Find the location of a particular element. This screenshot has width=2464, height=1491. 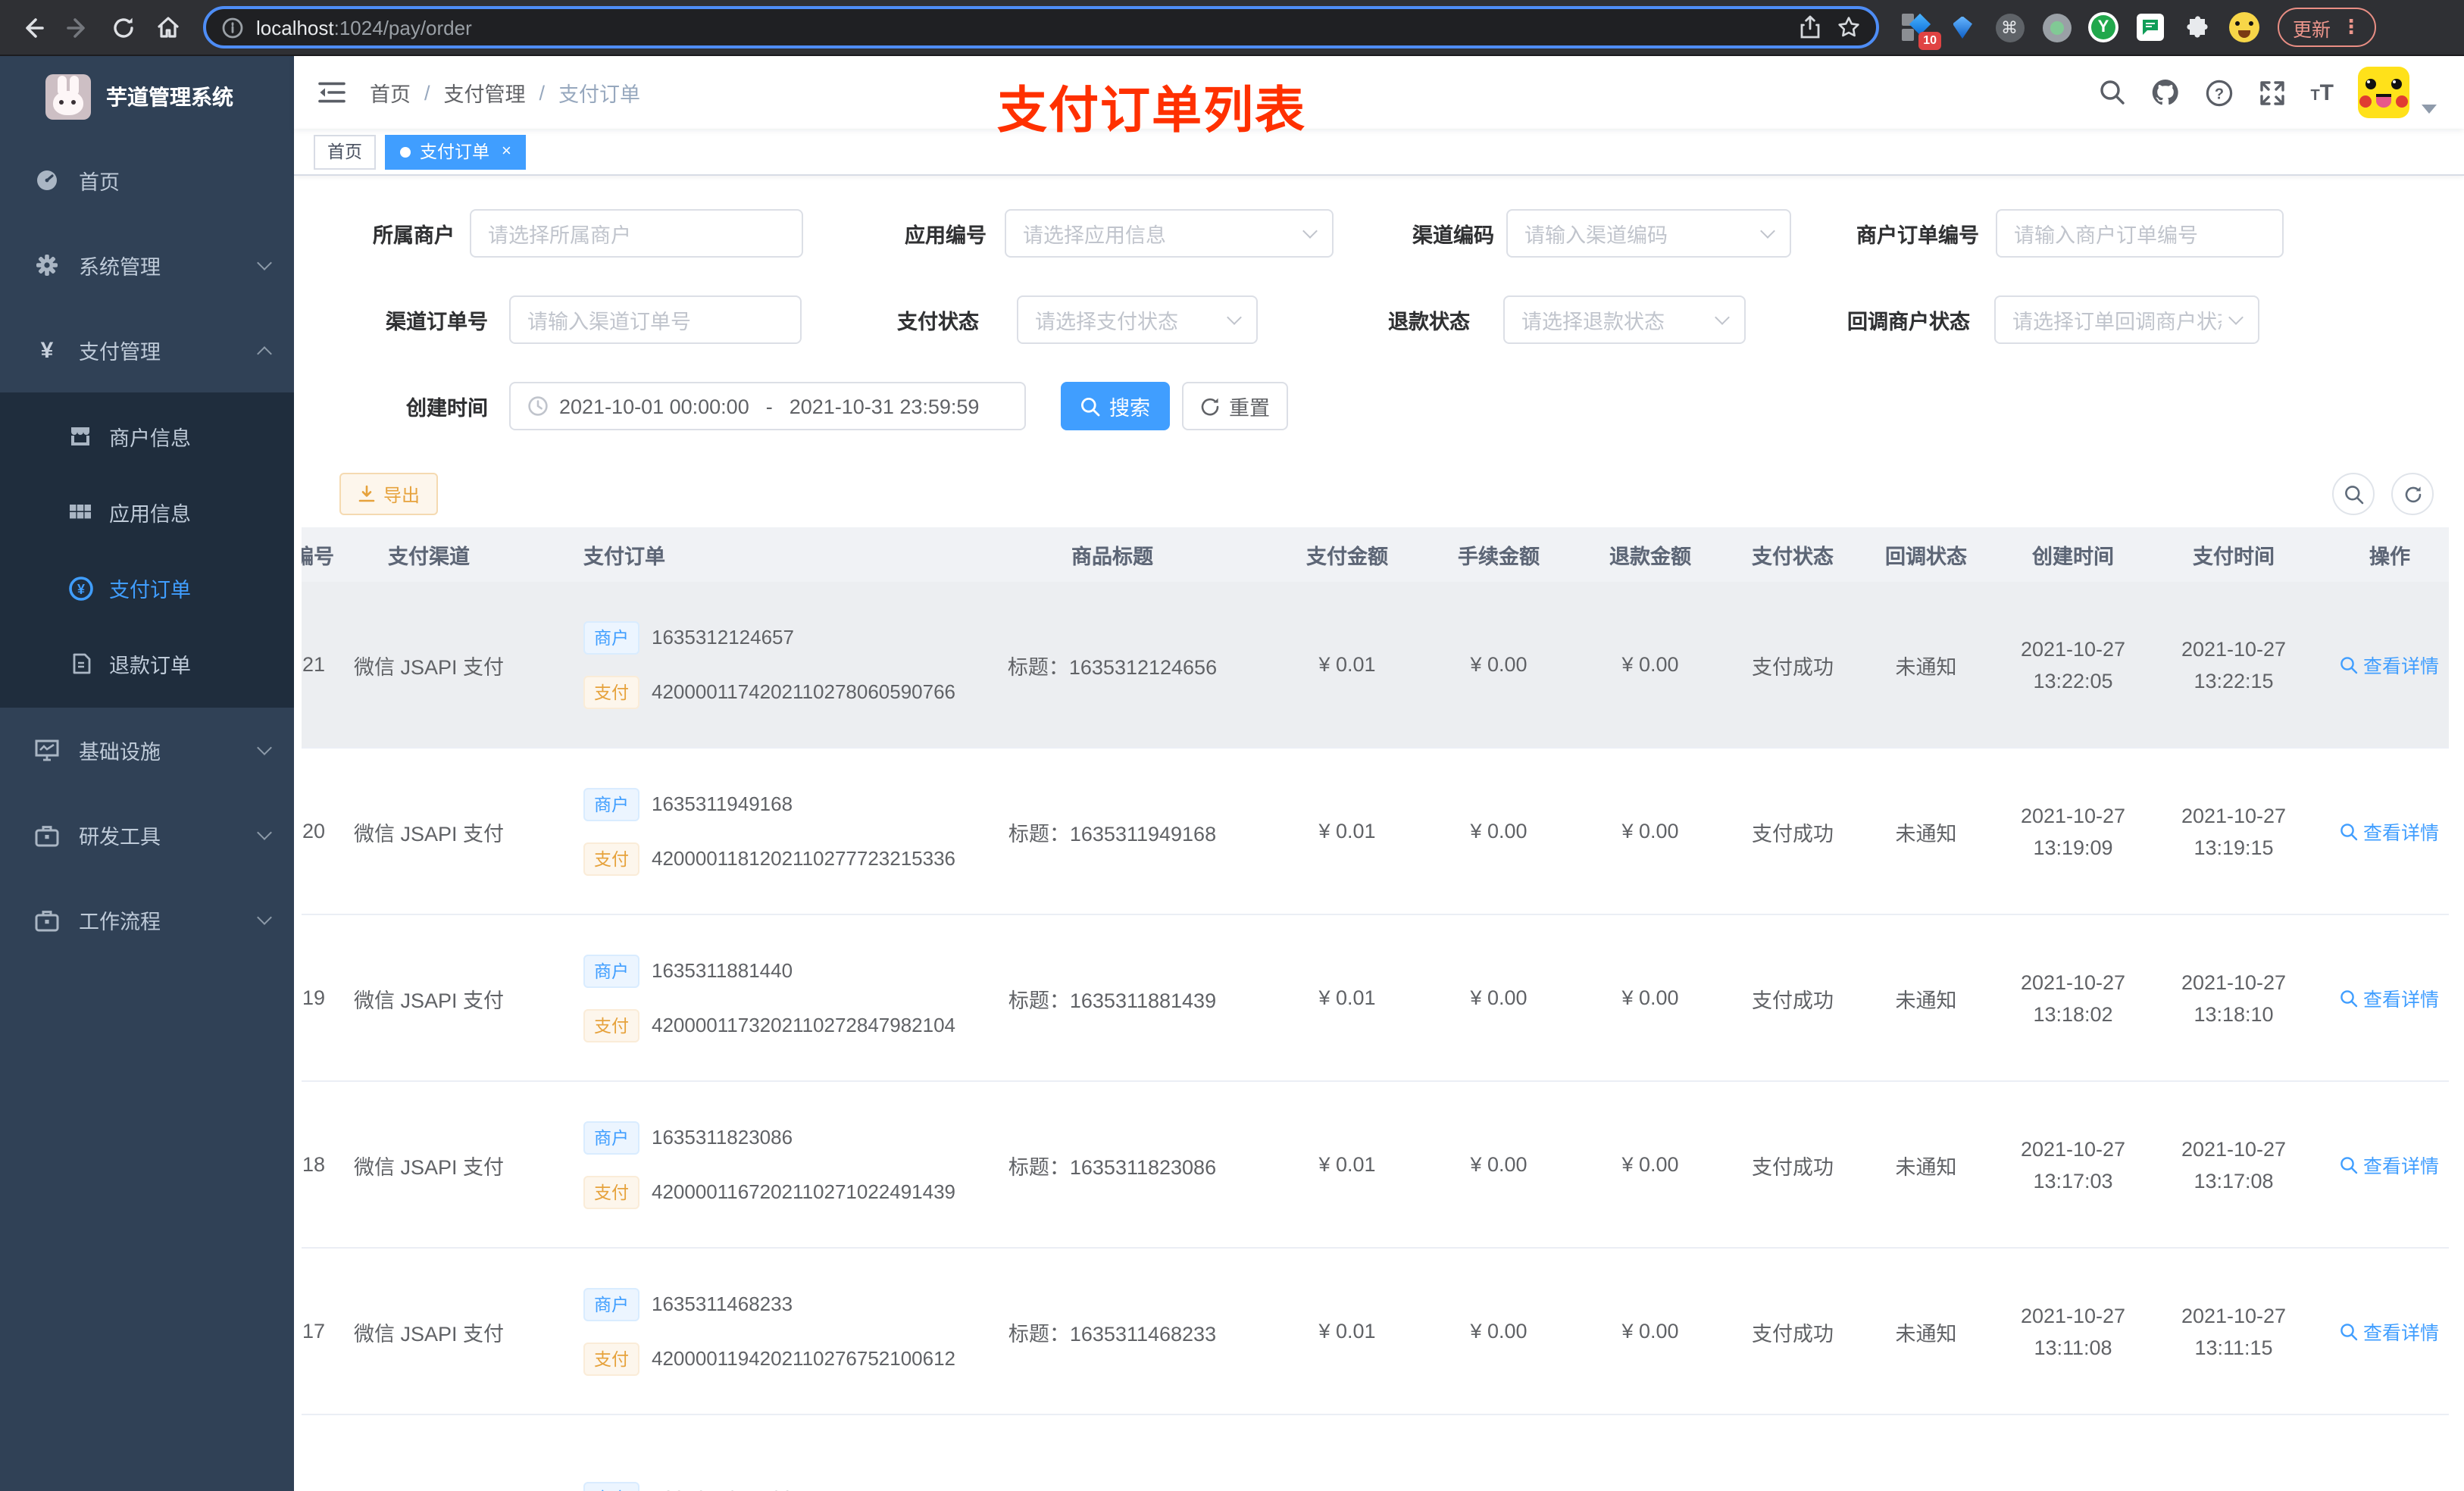

sidebar-item-pay-order: ¥ 支付订单 is located at coordinates (147, 588).